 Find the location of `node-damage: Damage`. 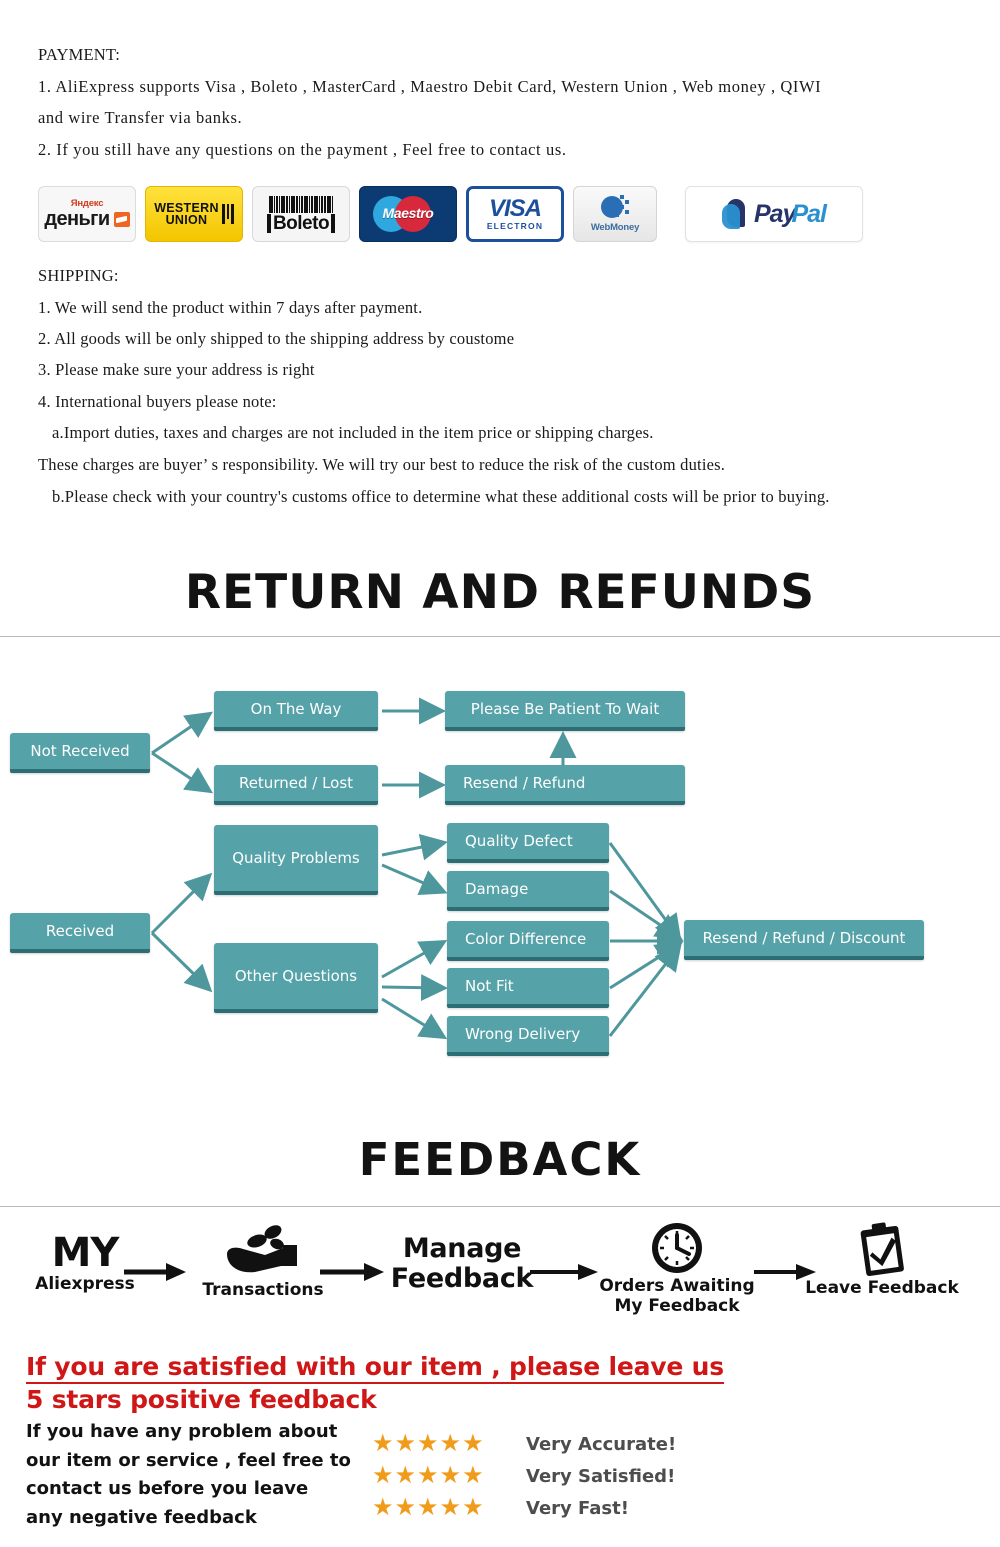

node-damage: Damage is located at coordinates (528, 891).